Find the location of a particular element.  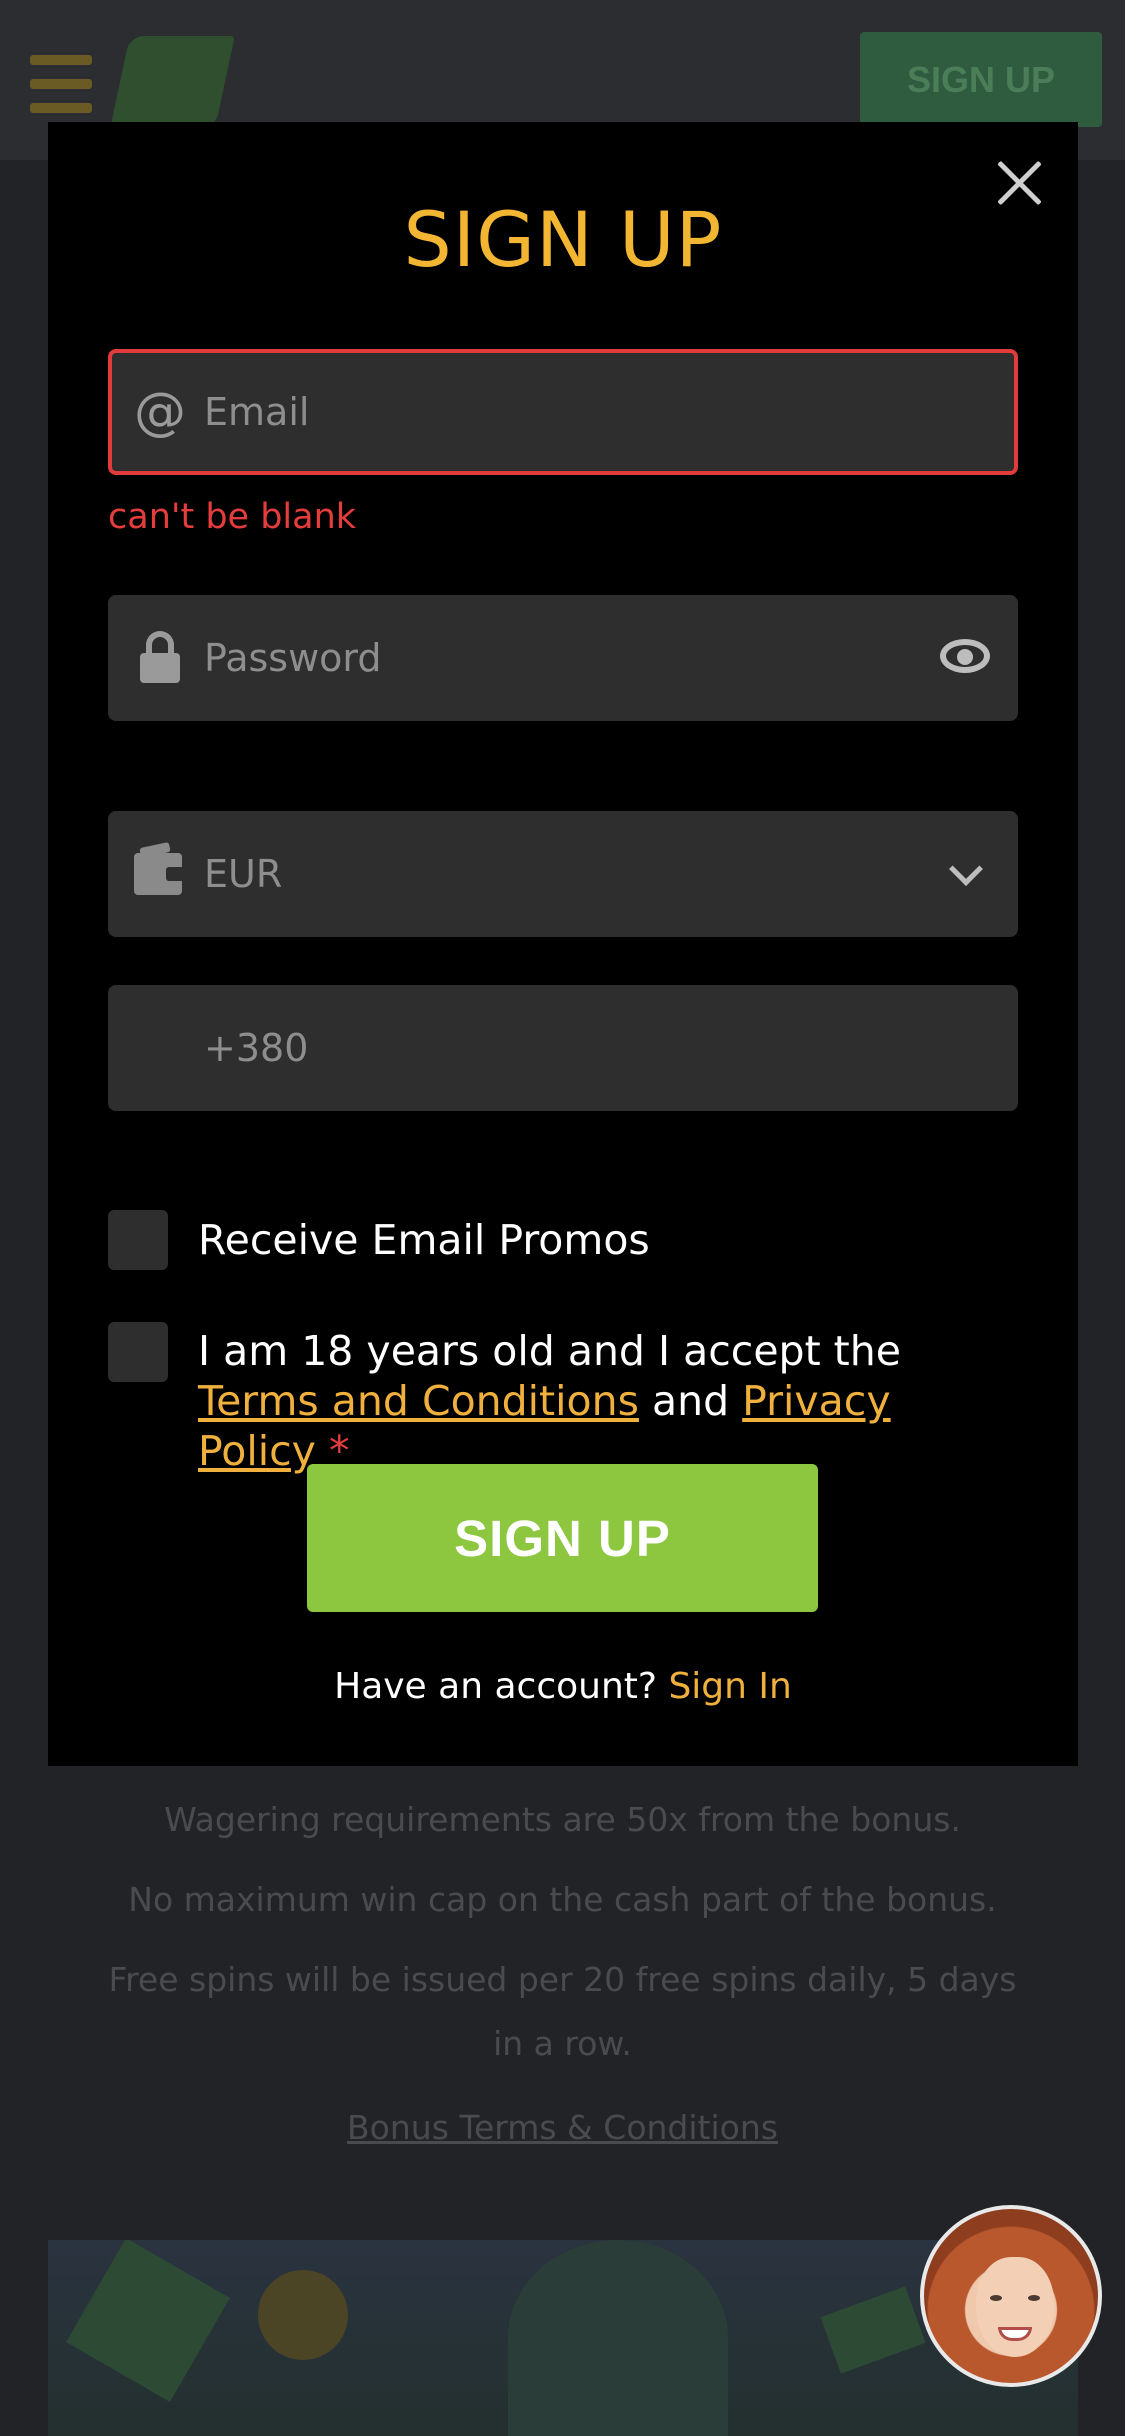

bonus-terms-link: Bonus Terms & Conditions is located at coordinates (562, 2128).